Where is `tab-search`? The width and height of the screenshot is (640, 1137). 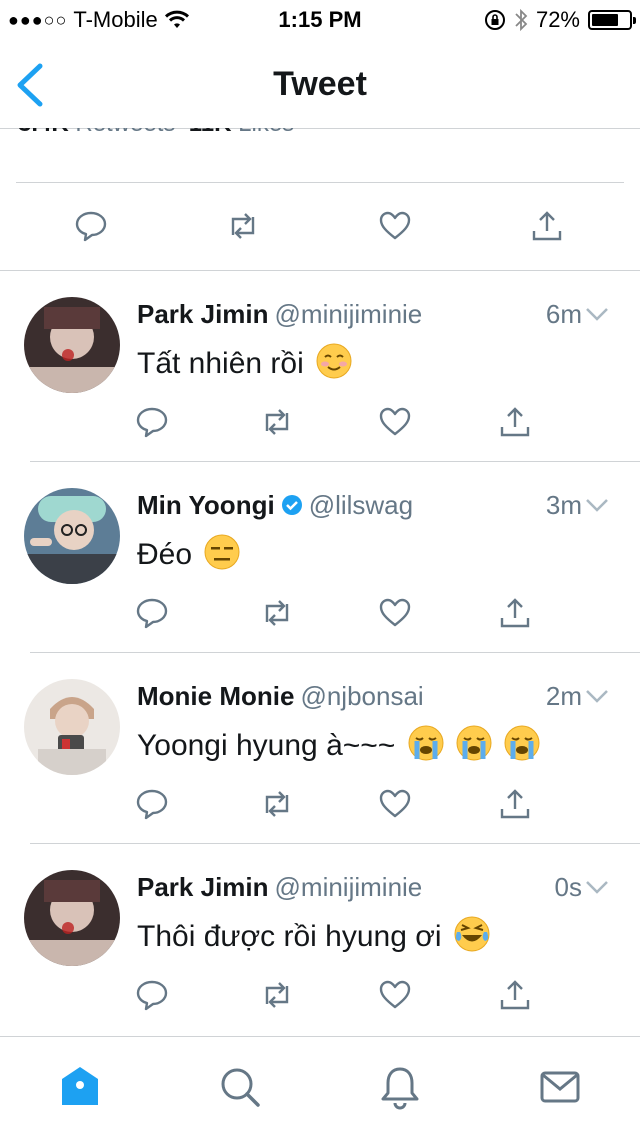 tab-search is located at coordinates (240, 1087).